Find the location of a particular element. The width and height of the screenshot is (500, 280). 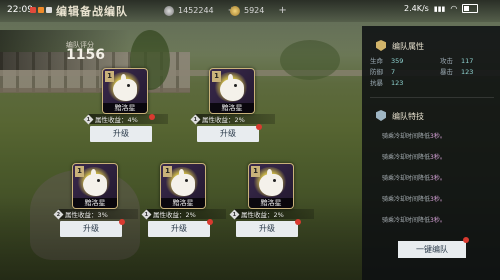

attr-anti-crit: 抗暴 123 is located at coordinates (386, 82).